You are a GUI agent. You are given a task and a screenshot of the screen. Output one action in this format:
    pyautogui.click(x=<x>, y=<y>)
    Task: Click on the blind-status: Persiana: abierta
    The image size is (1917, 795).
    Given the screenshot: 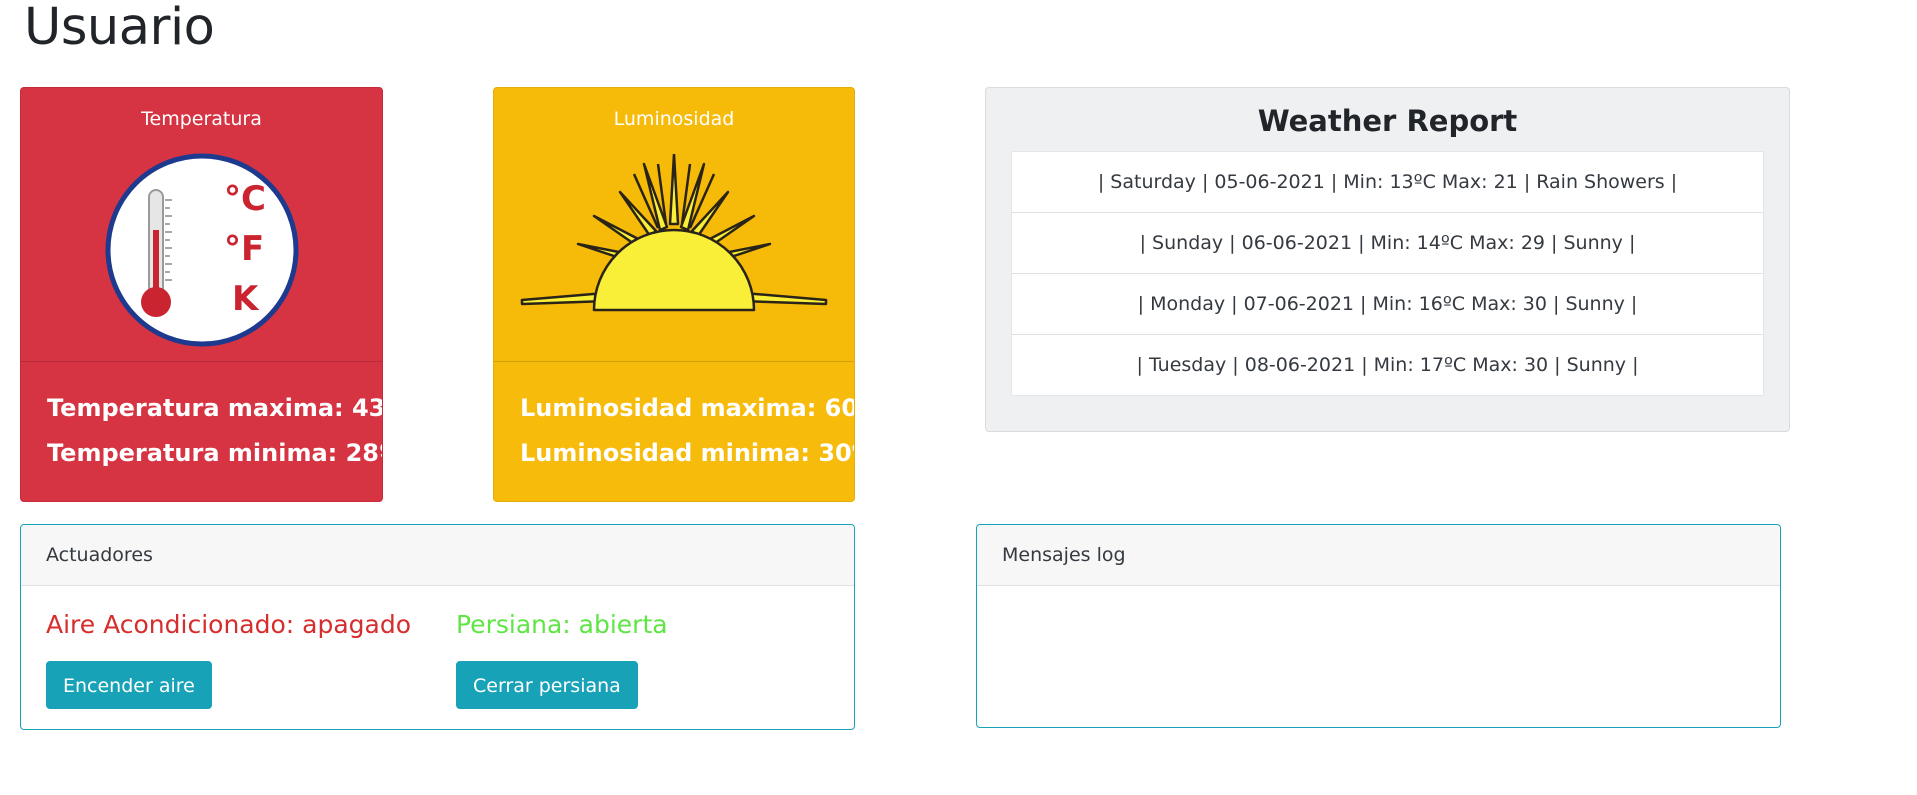 What is the action you would take?
    pyautogui.click(x=562, y=624)
    